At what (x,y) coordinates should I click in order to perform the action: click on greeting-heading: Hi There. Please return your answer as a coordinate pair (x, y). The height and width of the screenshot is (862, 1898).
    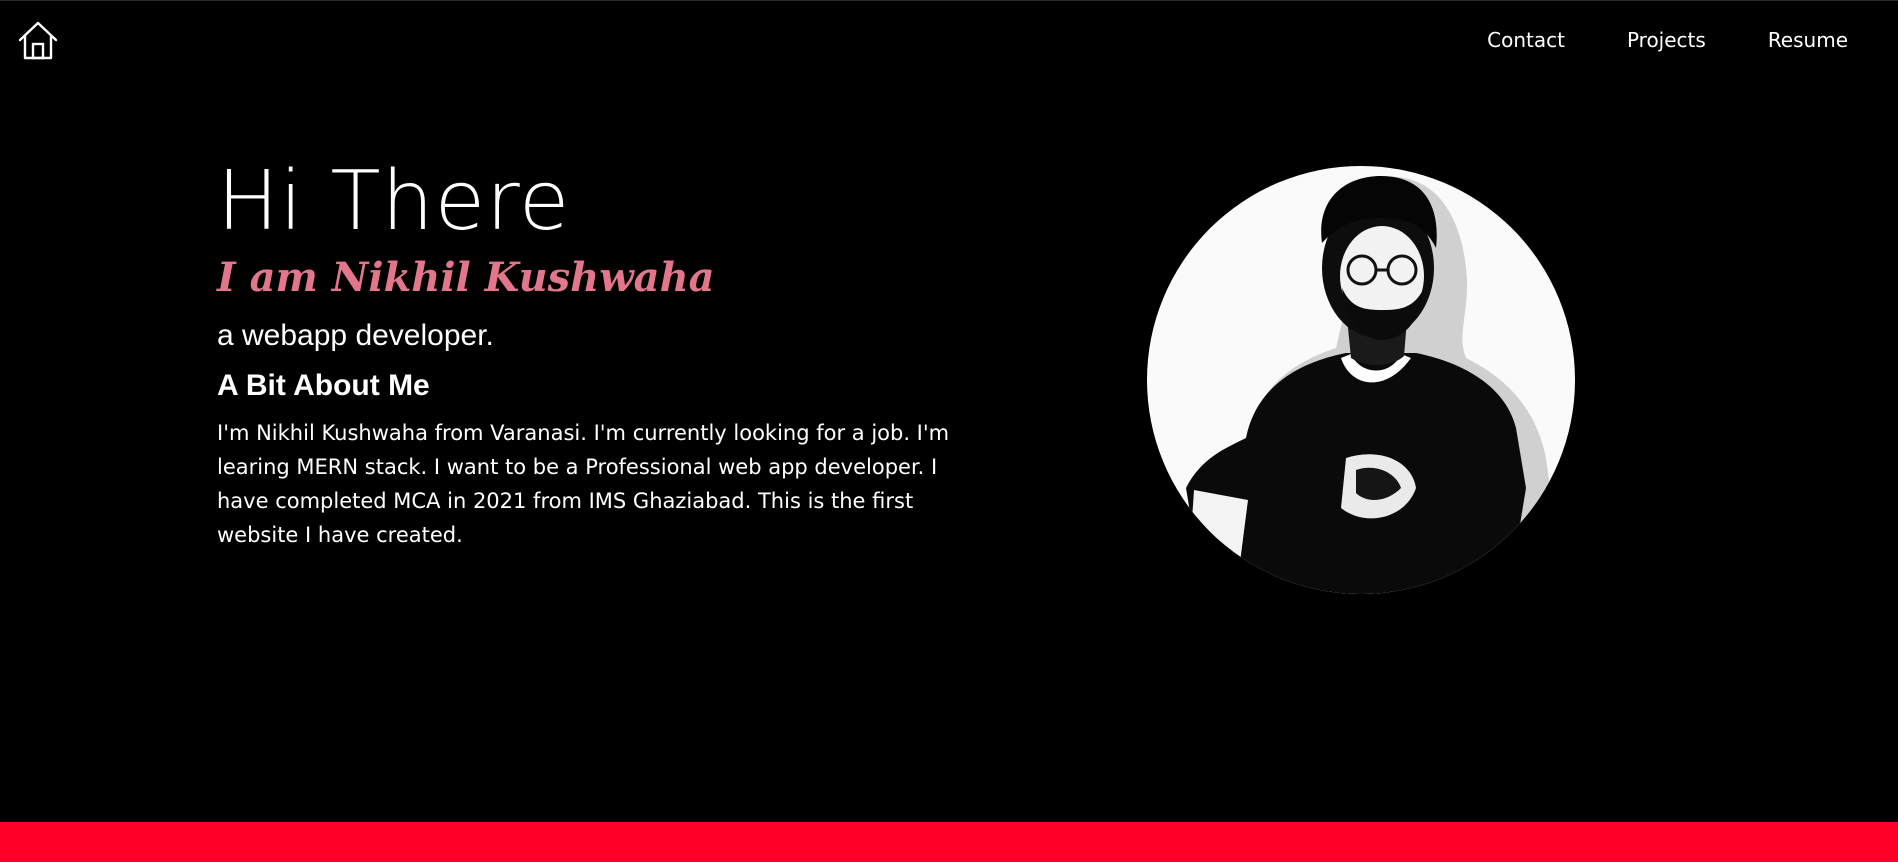
    Looking at the image, I should click on (394, 201).